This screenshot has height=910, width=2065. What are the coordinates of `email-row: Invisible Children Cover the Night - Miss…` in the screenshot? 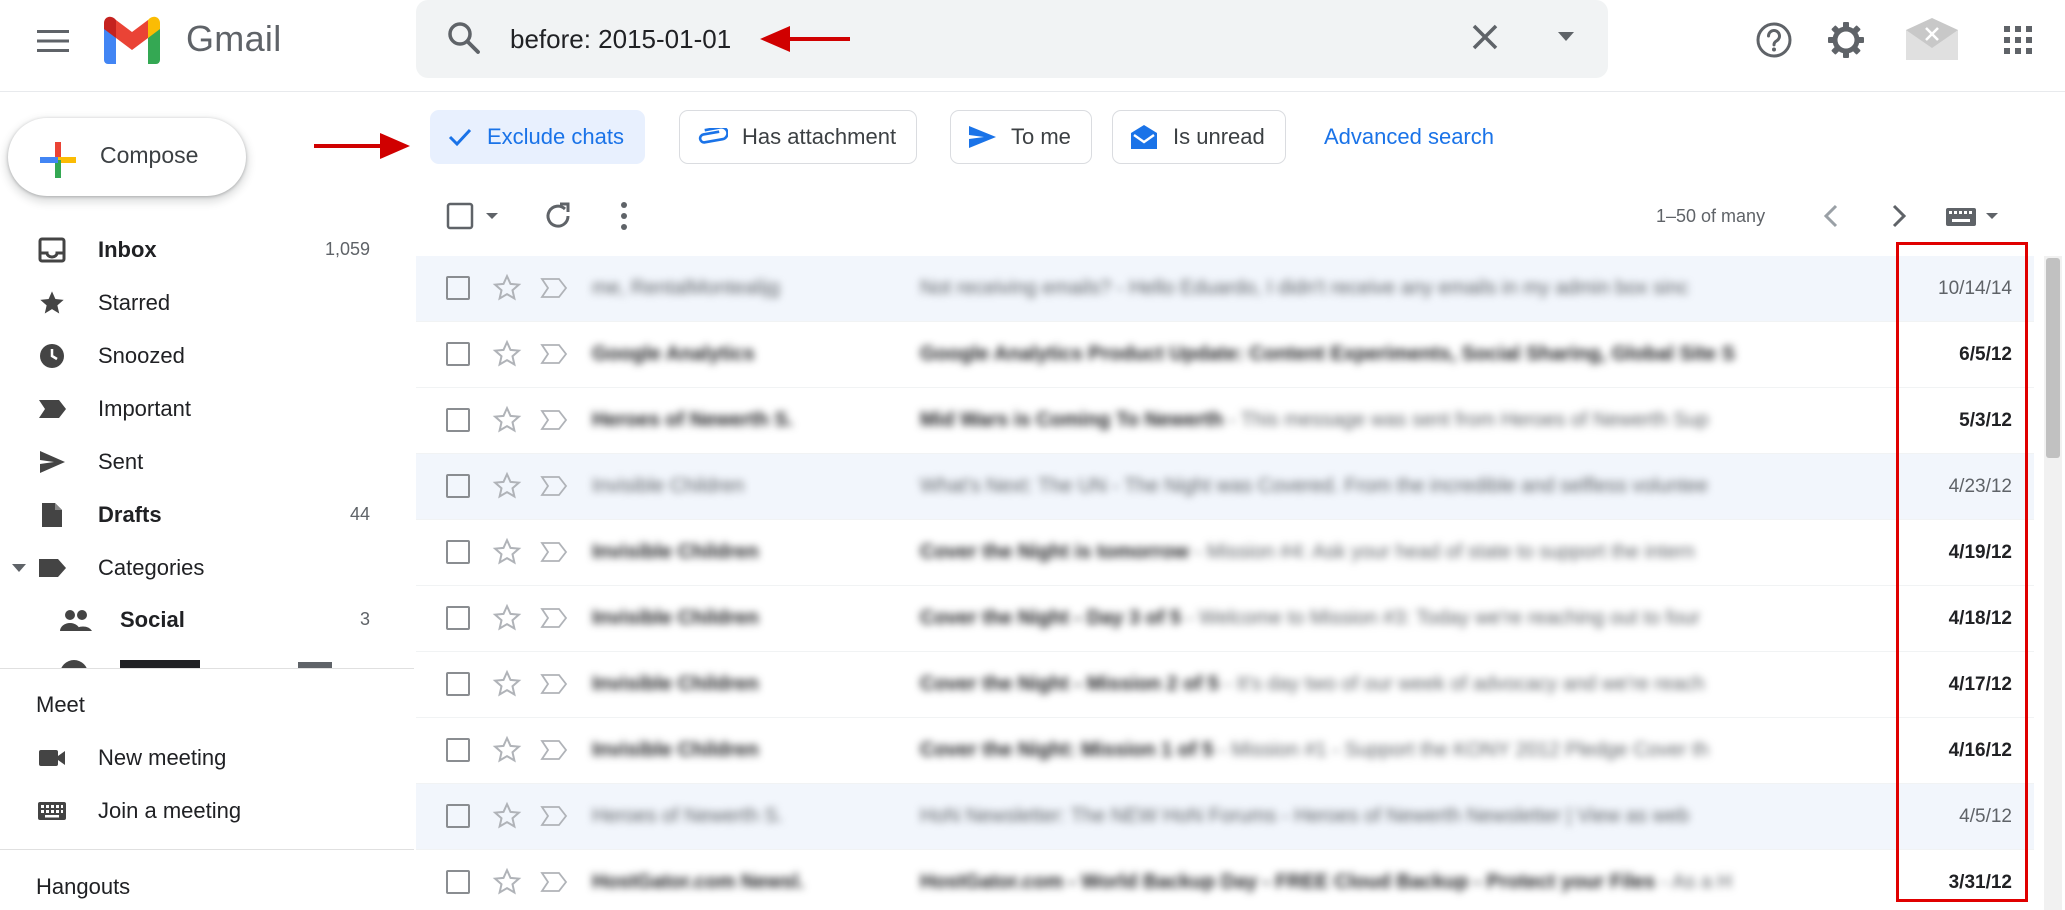 It's located at (1225, 685).